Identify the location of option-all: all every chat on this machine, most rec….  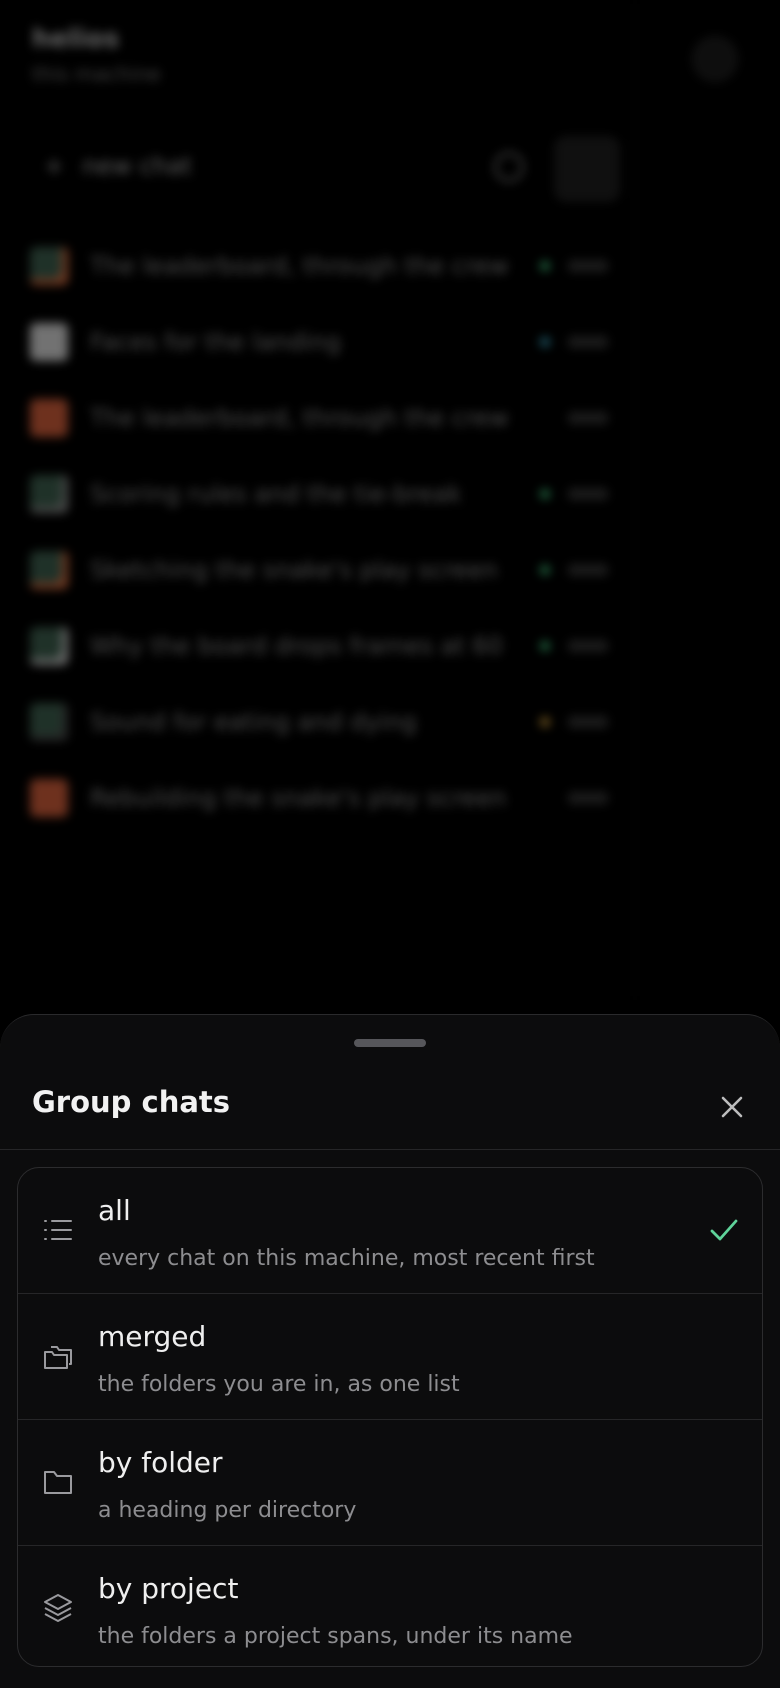
(390, 1231).